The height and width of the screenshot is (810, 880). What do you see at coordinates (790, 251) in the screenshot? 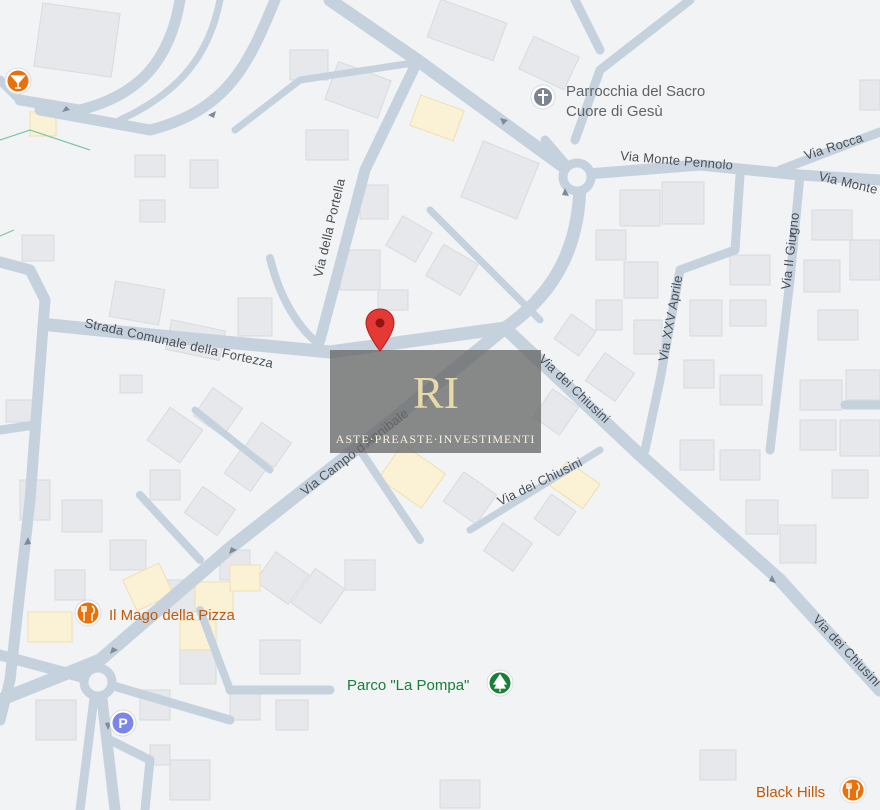
I see `road-label-ii-giugno: Via II Giugno` at bounding box center [790, 251].